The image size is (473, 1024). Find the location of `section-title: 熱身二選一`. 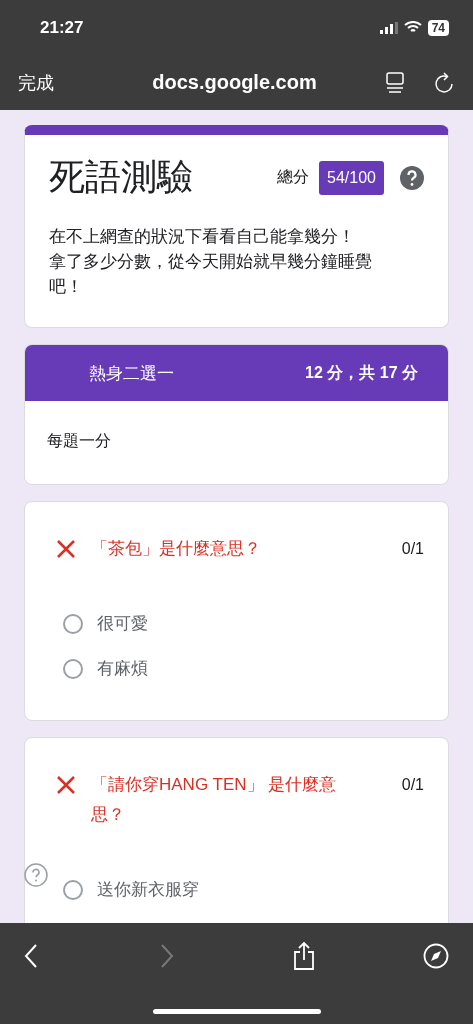

section-title: 熱身二選一 is located at coordinates (131, 373).